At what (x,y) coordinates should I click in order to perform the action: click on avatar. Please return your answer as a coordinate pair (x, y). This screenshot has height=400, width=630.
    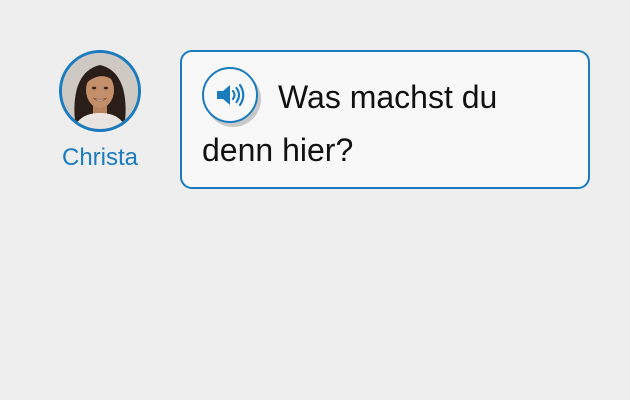
    Looking at the image, I should click on (100, 91).